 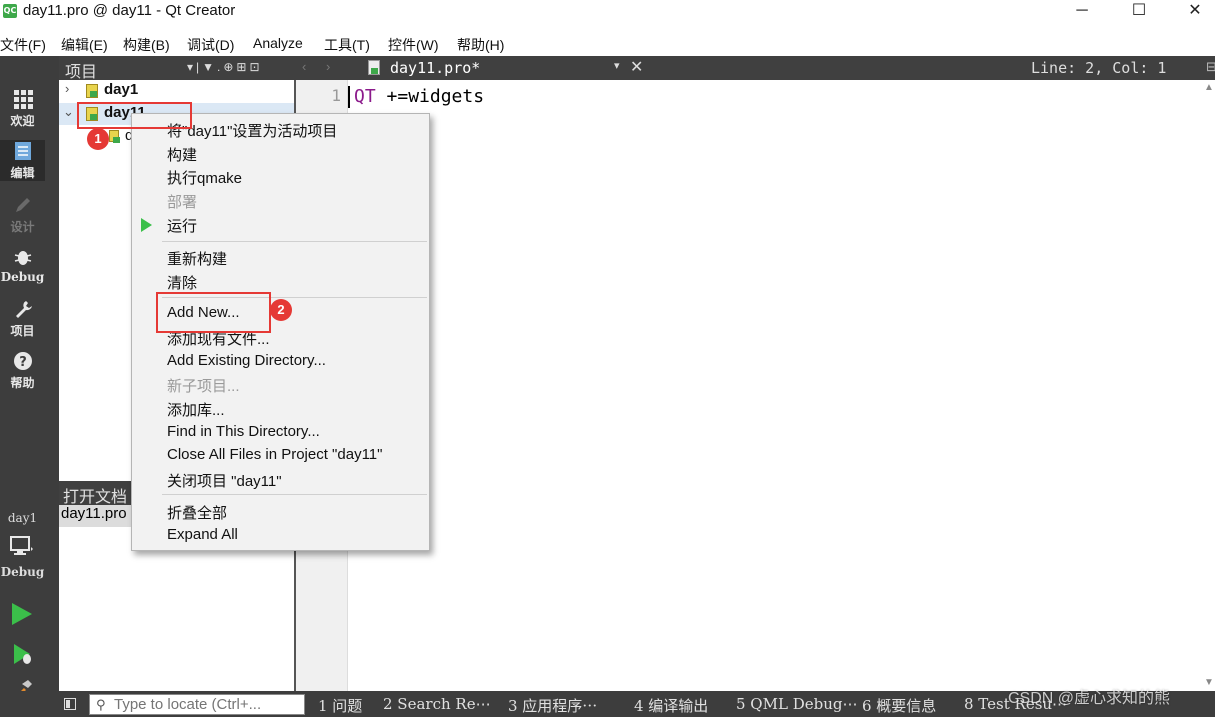 I want to click on output-tab-qml-debug: 5 QML Debug⋯, so click(x=796, y=704).